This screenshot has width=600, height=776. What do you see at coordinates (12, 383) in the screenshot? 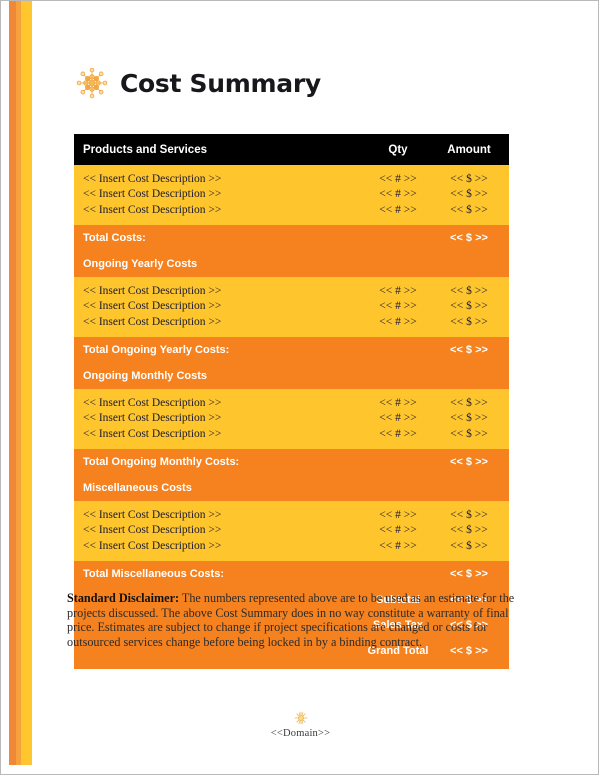
I see `left-accent-stripe-outer` at bounding box center [12, 383].